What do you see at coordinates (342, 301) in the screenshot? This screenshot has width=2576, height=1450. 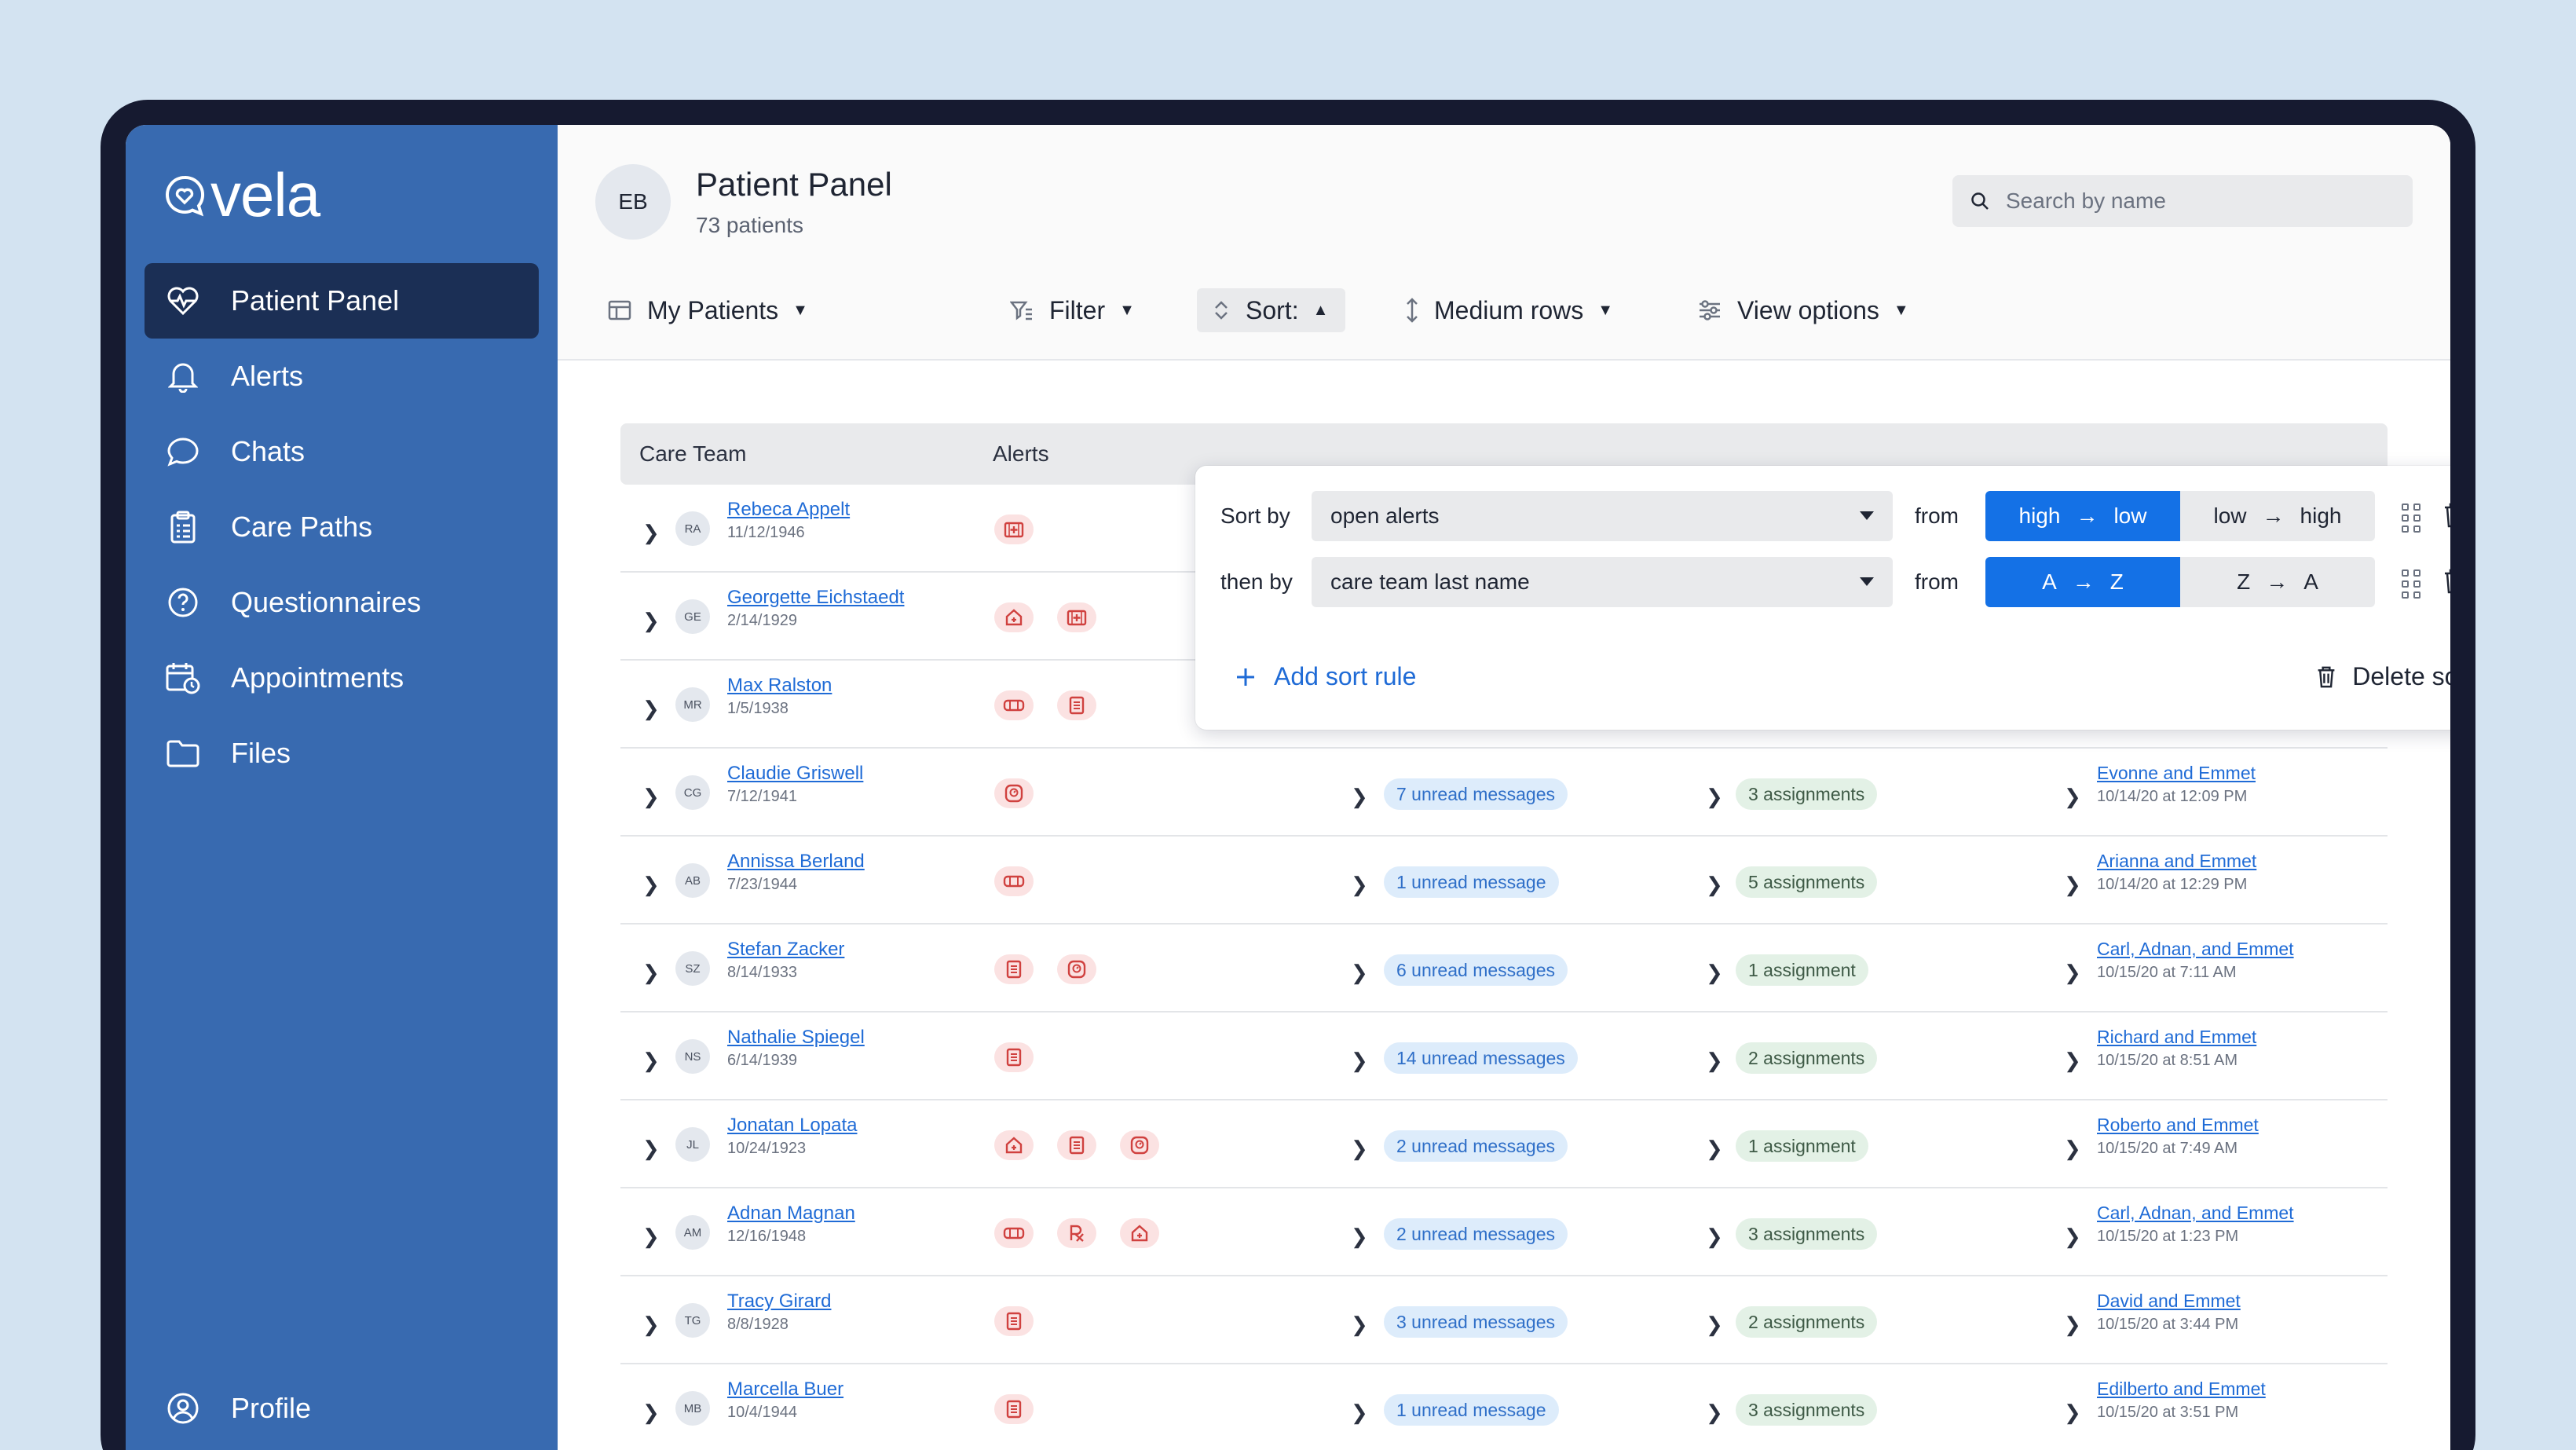 I see `sidebar-item-patient-panel: Patient Panel` at bounding box center [342, 301].